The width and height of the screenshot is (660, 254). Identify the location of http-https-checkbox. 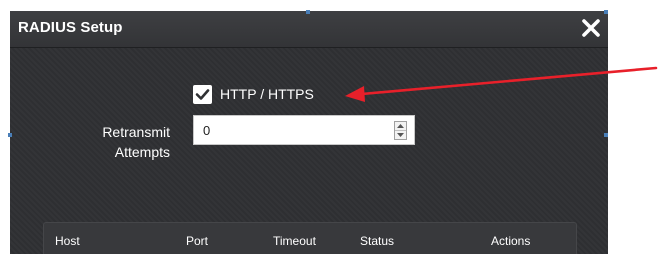
(202, 94).